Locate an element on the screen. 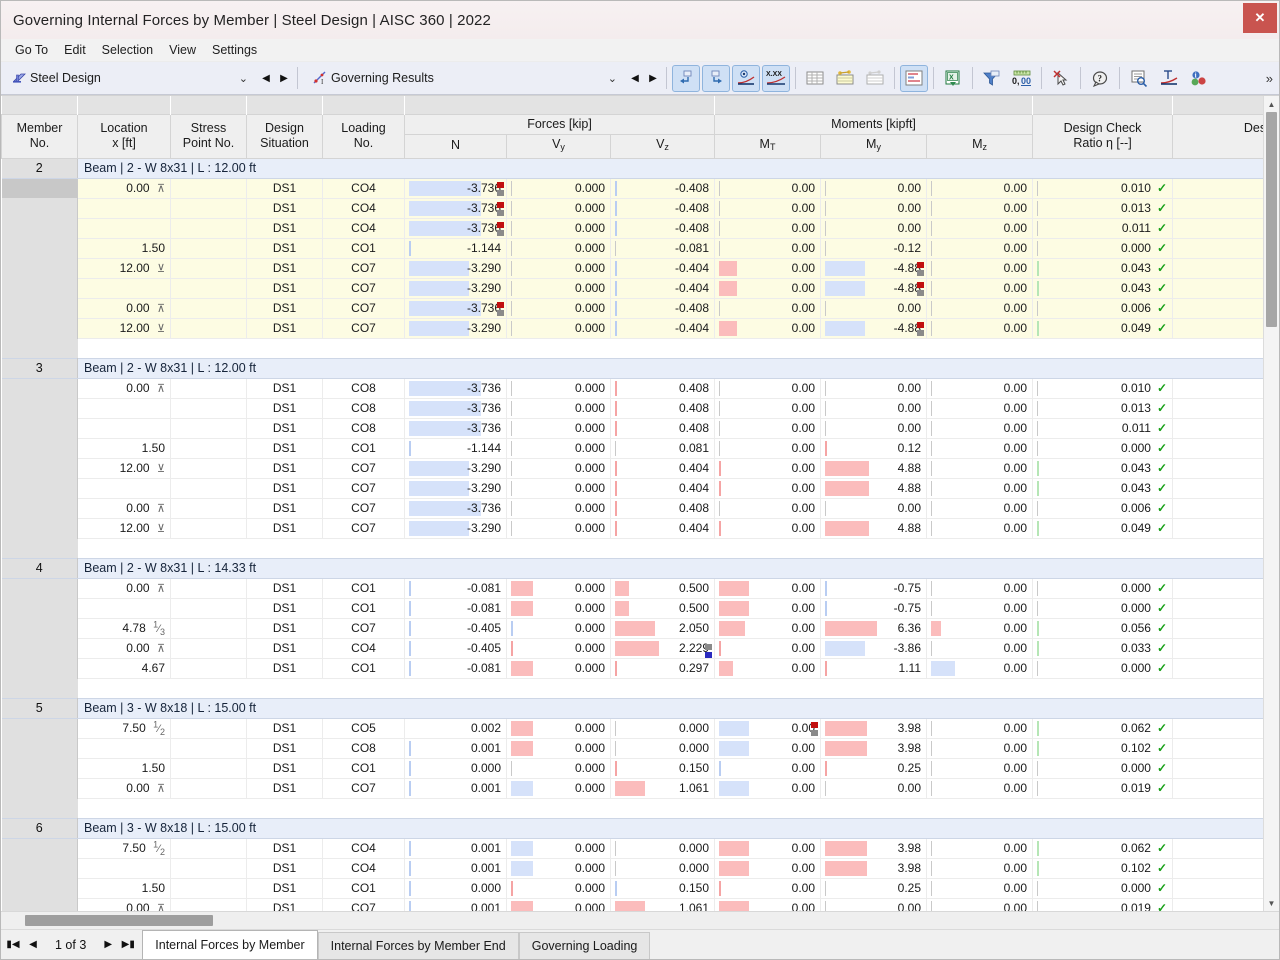 The width and height of the screenshot is (1280, 960). cell-force-n: -3.290 is located at coordinates (455, 488).